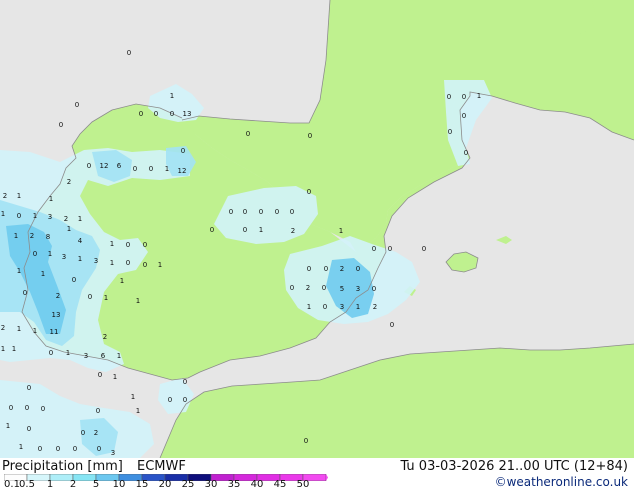 The image size is (634, 490). Describe the element at coordinates (188, 484) in the screenshot. I see `scale-tick-label: 25` at that location.